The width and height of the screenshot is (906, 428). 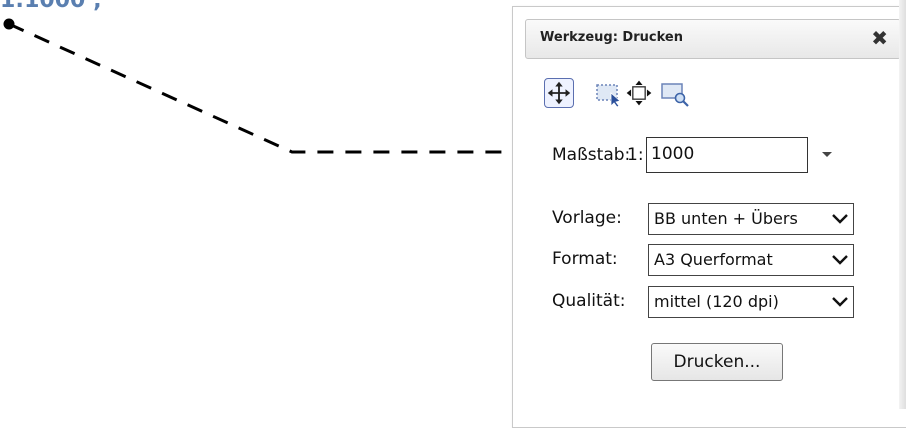 I want to click on panel-edge, so click(x=902, y=204).